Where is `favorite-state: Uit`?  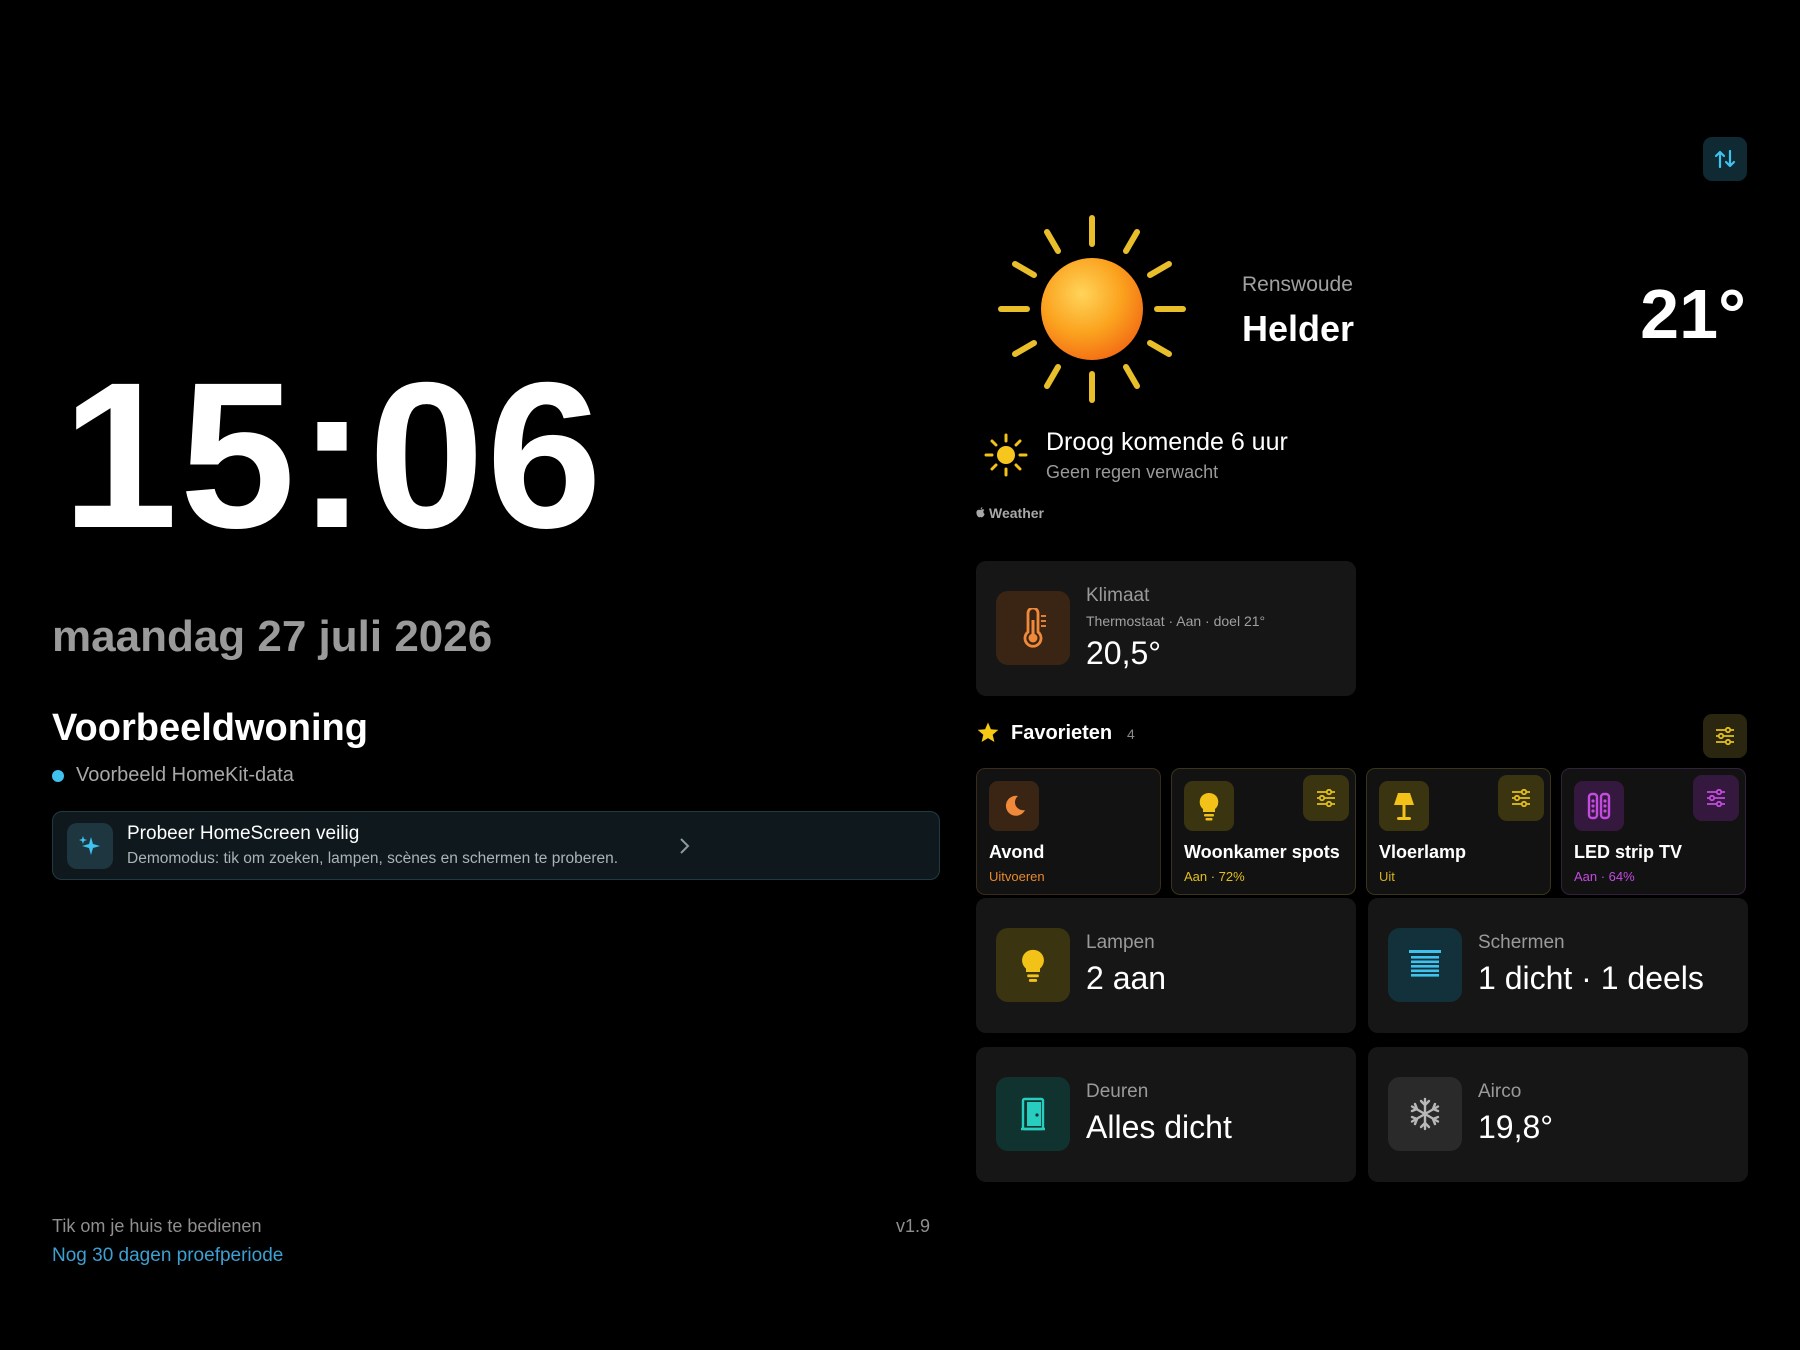 favorite-state: Uit is located at coordinates (1387, 876).